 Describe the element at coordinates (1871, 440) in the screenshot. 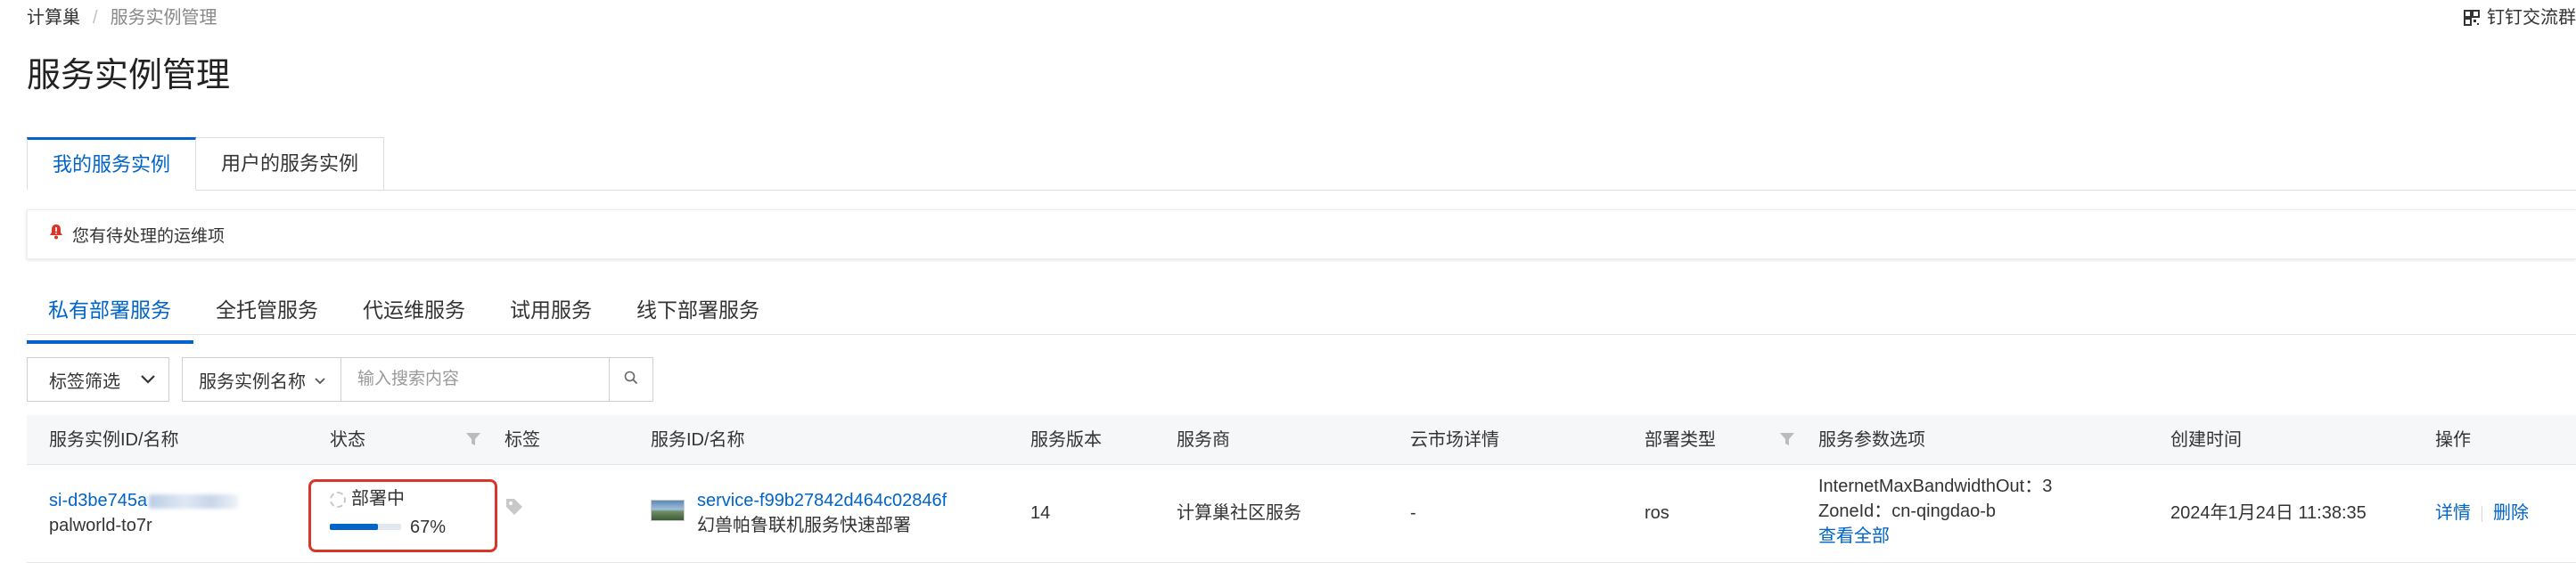

I see `col-params: 服务参数选项` at that location.